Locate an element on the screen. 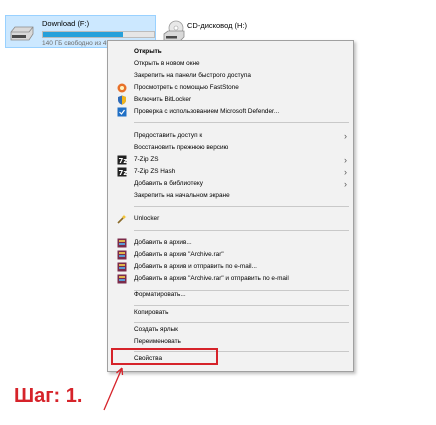  menu-item-7zip: 7z 7-Zip ZS › is located at coordinates (230, 160).